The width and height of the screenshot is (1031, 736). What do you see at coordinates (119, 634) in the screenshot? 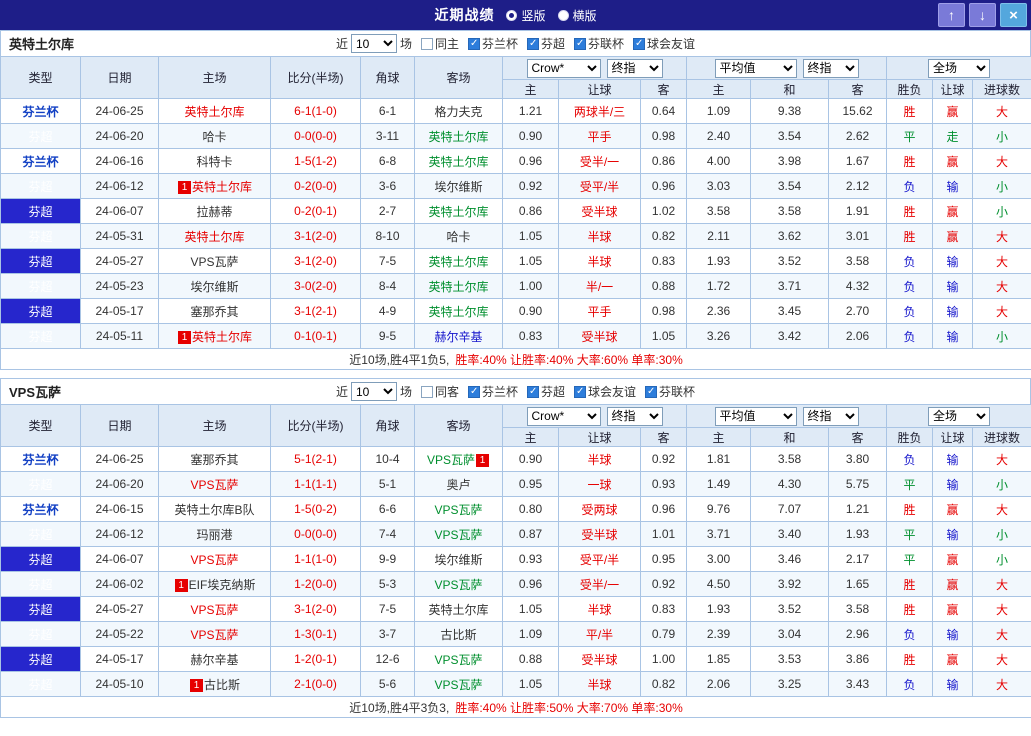
I see `match-date-cell: 24-05-22` at bounding box center [119, 634].